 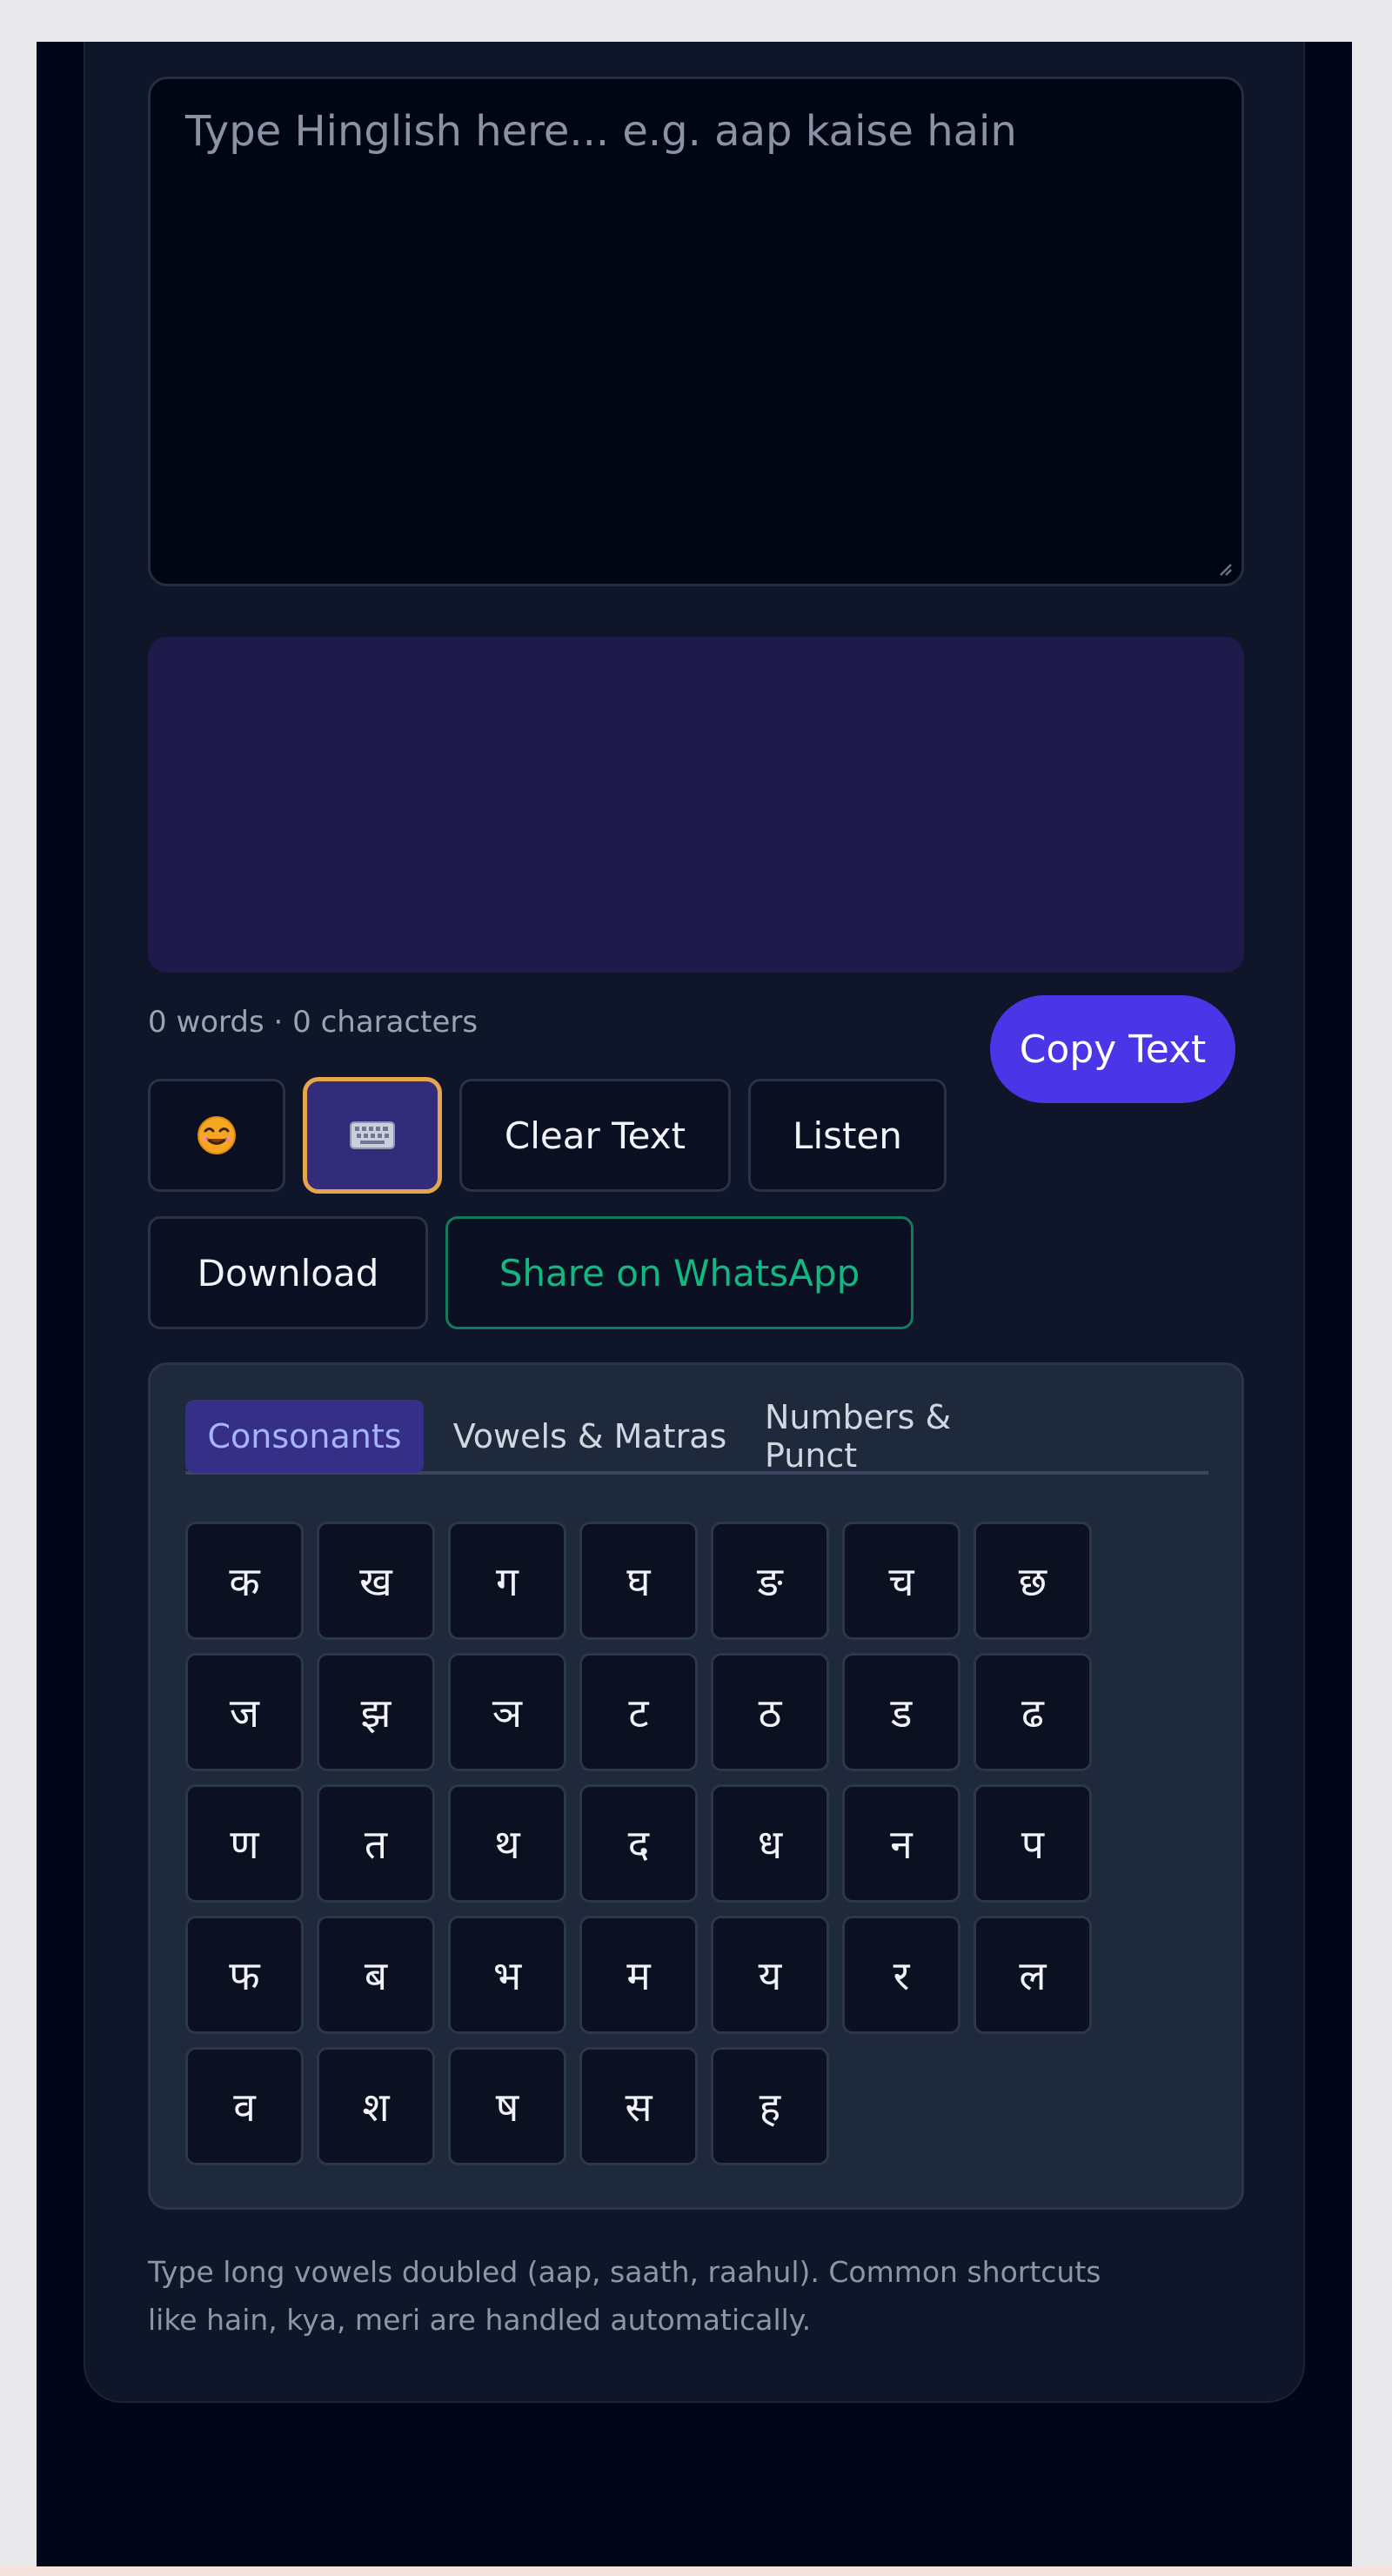 I want to click on keyboard-key: ढ, so click(x=1033, y=1712).